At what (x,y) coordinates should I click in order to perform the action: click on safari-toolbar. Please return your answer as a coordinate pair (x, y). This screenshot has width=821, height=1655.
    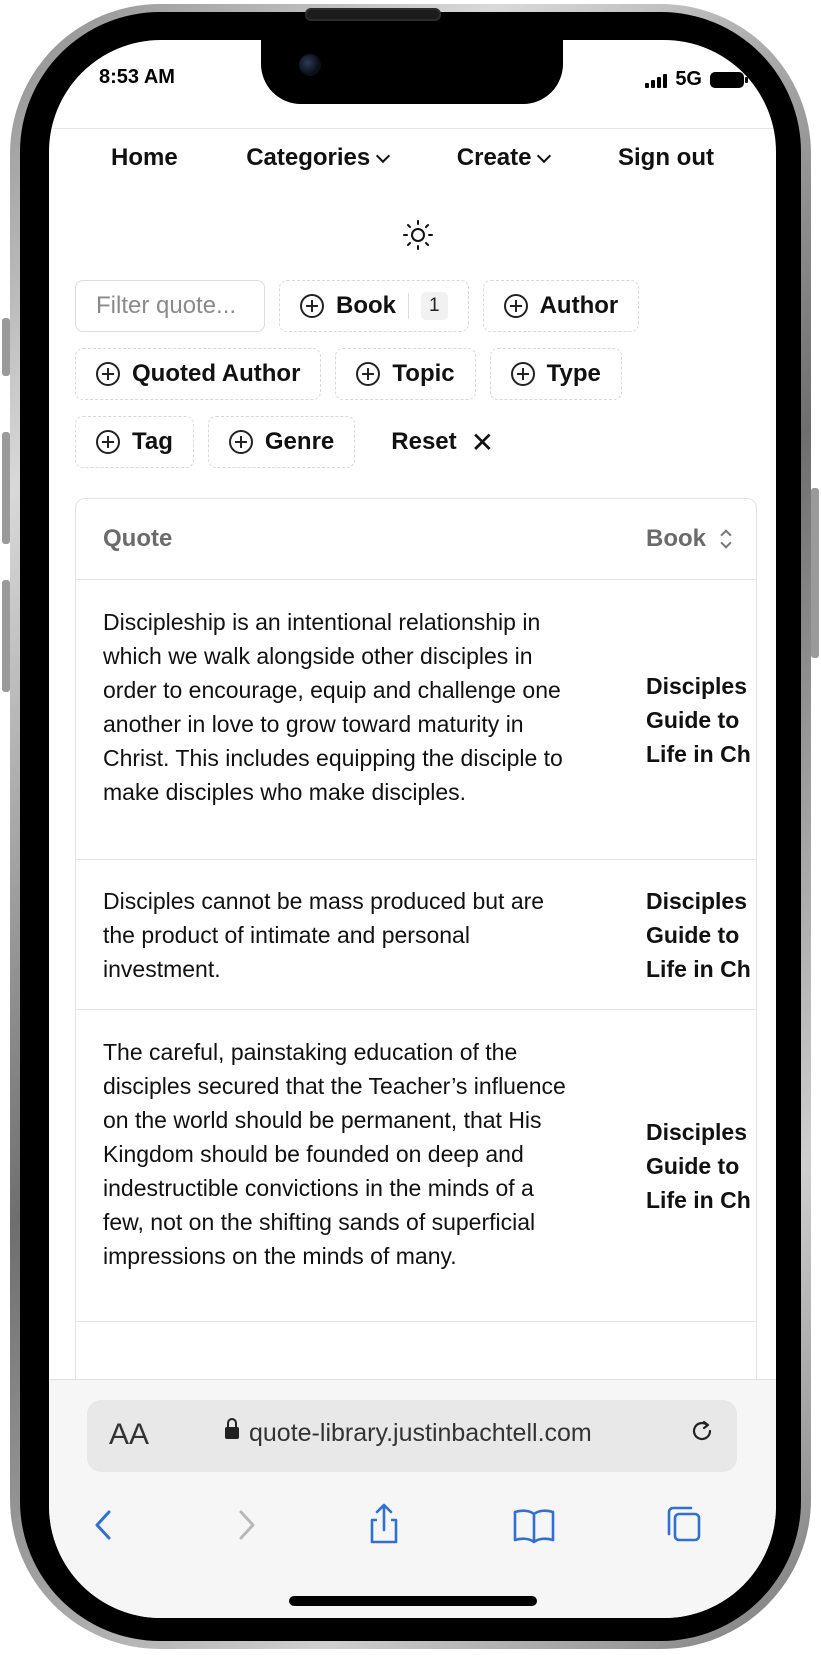
    Looking at the image, I should click on (412, 1528).